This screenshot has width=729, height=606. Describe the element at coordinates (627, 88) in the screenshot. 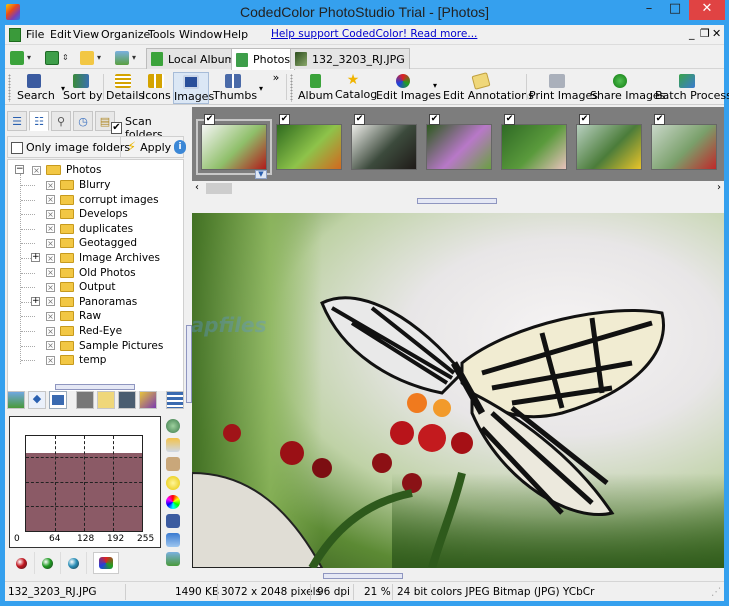

I see `share-images-button: Share Images` at that location.